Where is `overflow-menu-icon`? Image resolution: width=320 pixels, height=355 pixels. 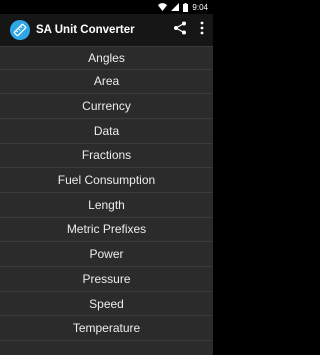 overflow-menu-icon is located at coordinates (202, 30).